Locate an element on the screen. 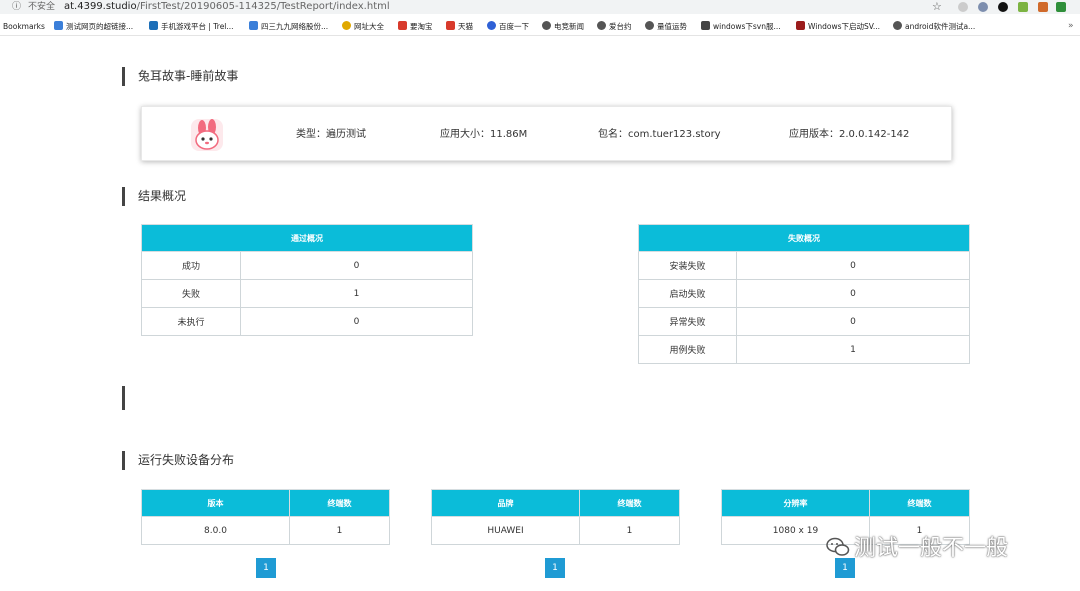 The height and width of the screenshot is (591, 1080). table-row: 用例失败 1 is located at coordinates (804, 349).